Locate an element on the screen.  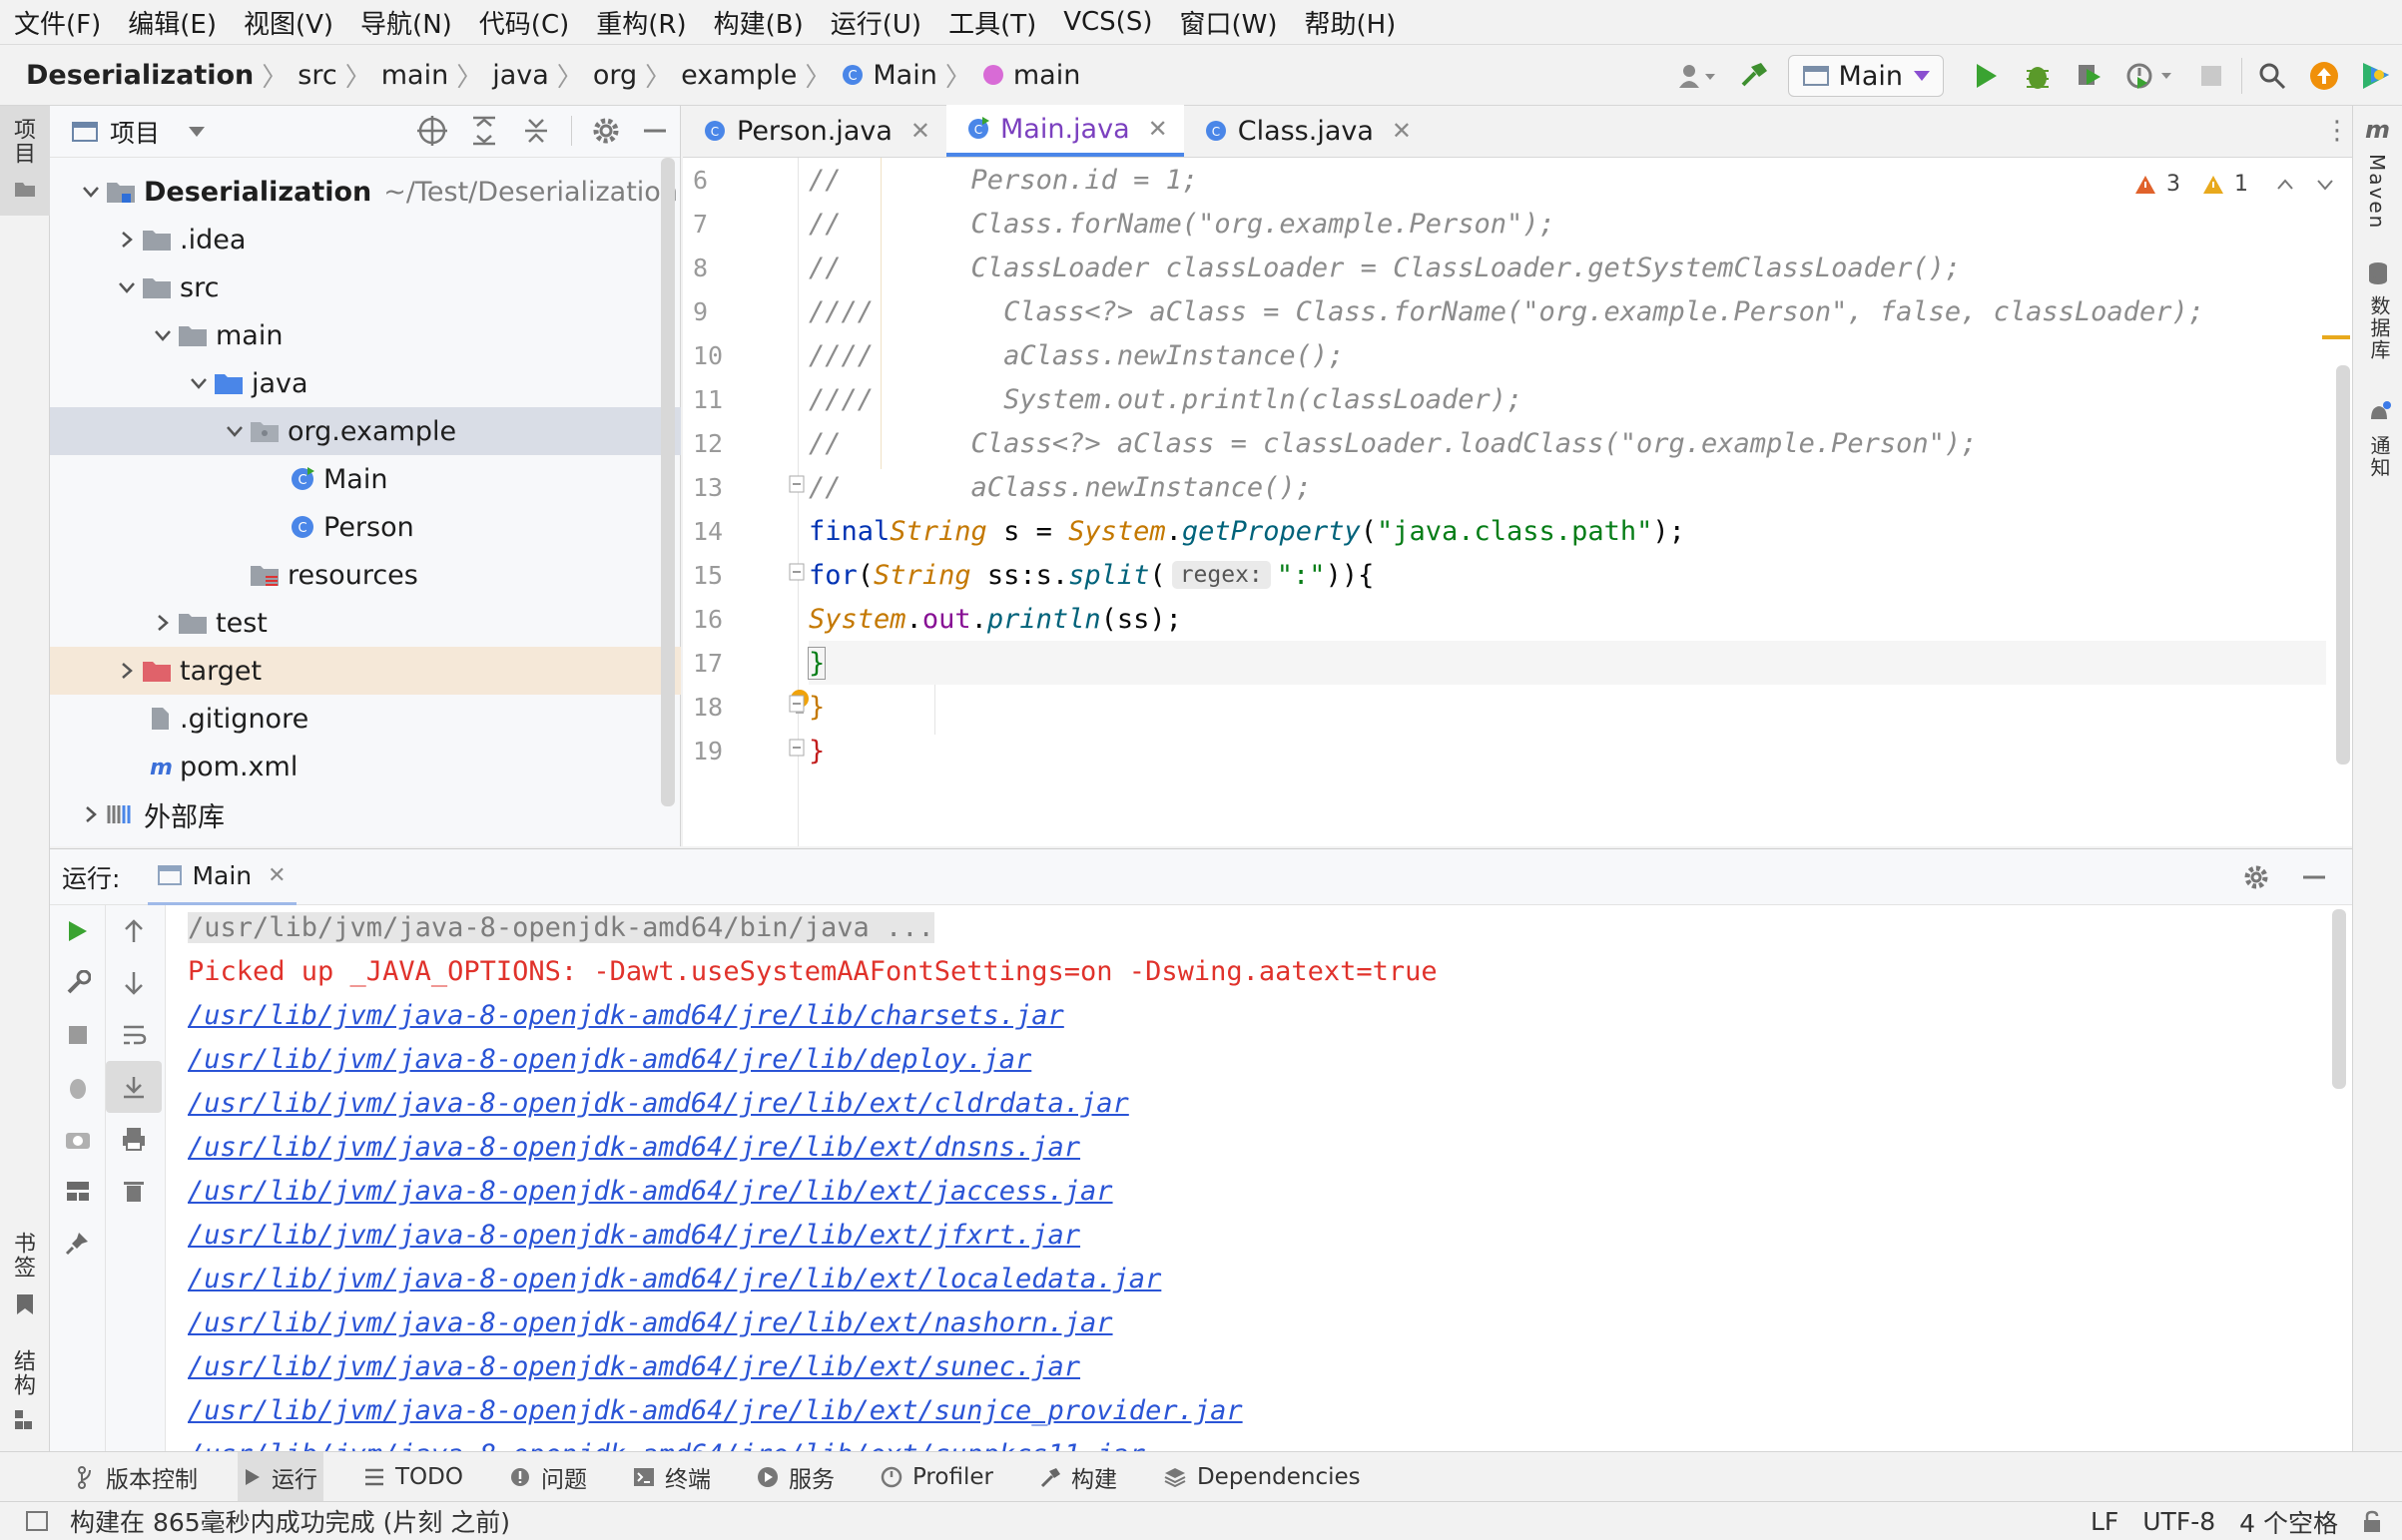
soft-wrap-icon is located at coordinates (134, 1035).